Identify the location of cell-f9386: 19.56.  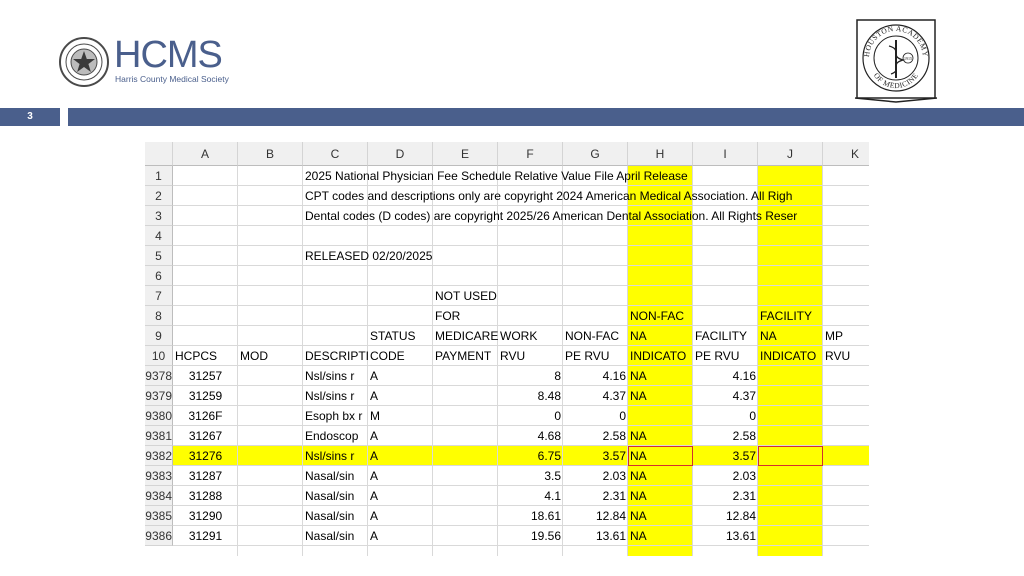
(530, 536).